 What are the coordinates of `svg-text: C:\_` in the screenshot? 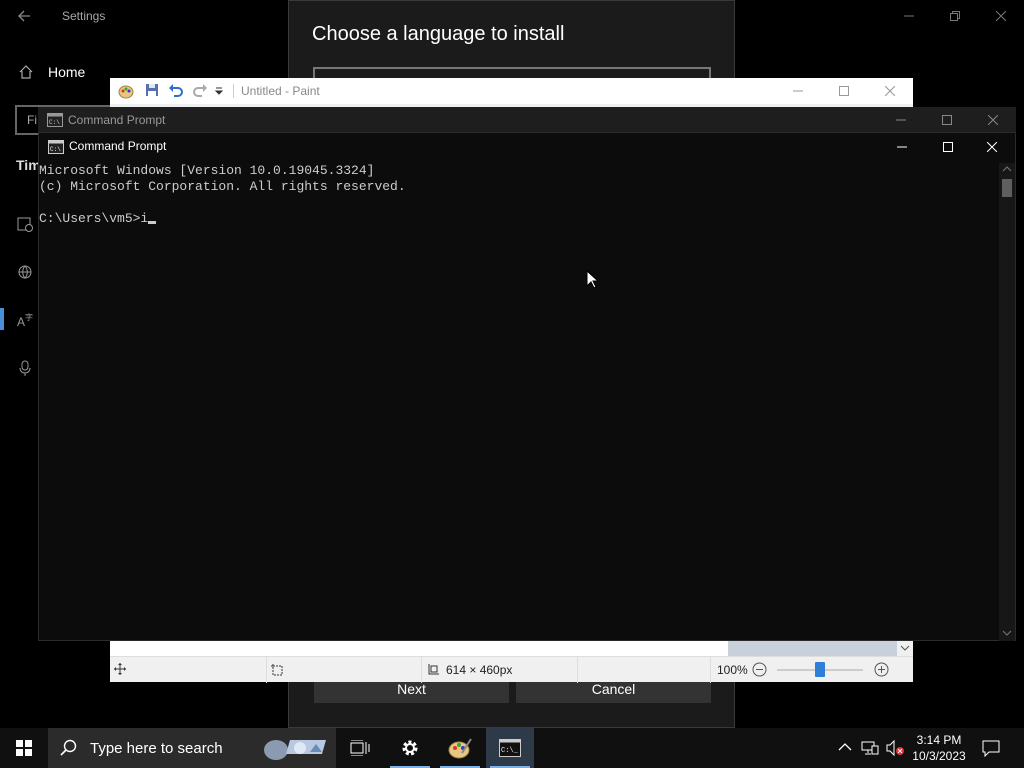 It's located at (510, 751).